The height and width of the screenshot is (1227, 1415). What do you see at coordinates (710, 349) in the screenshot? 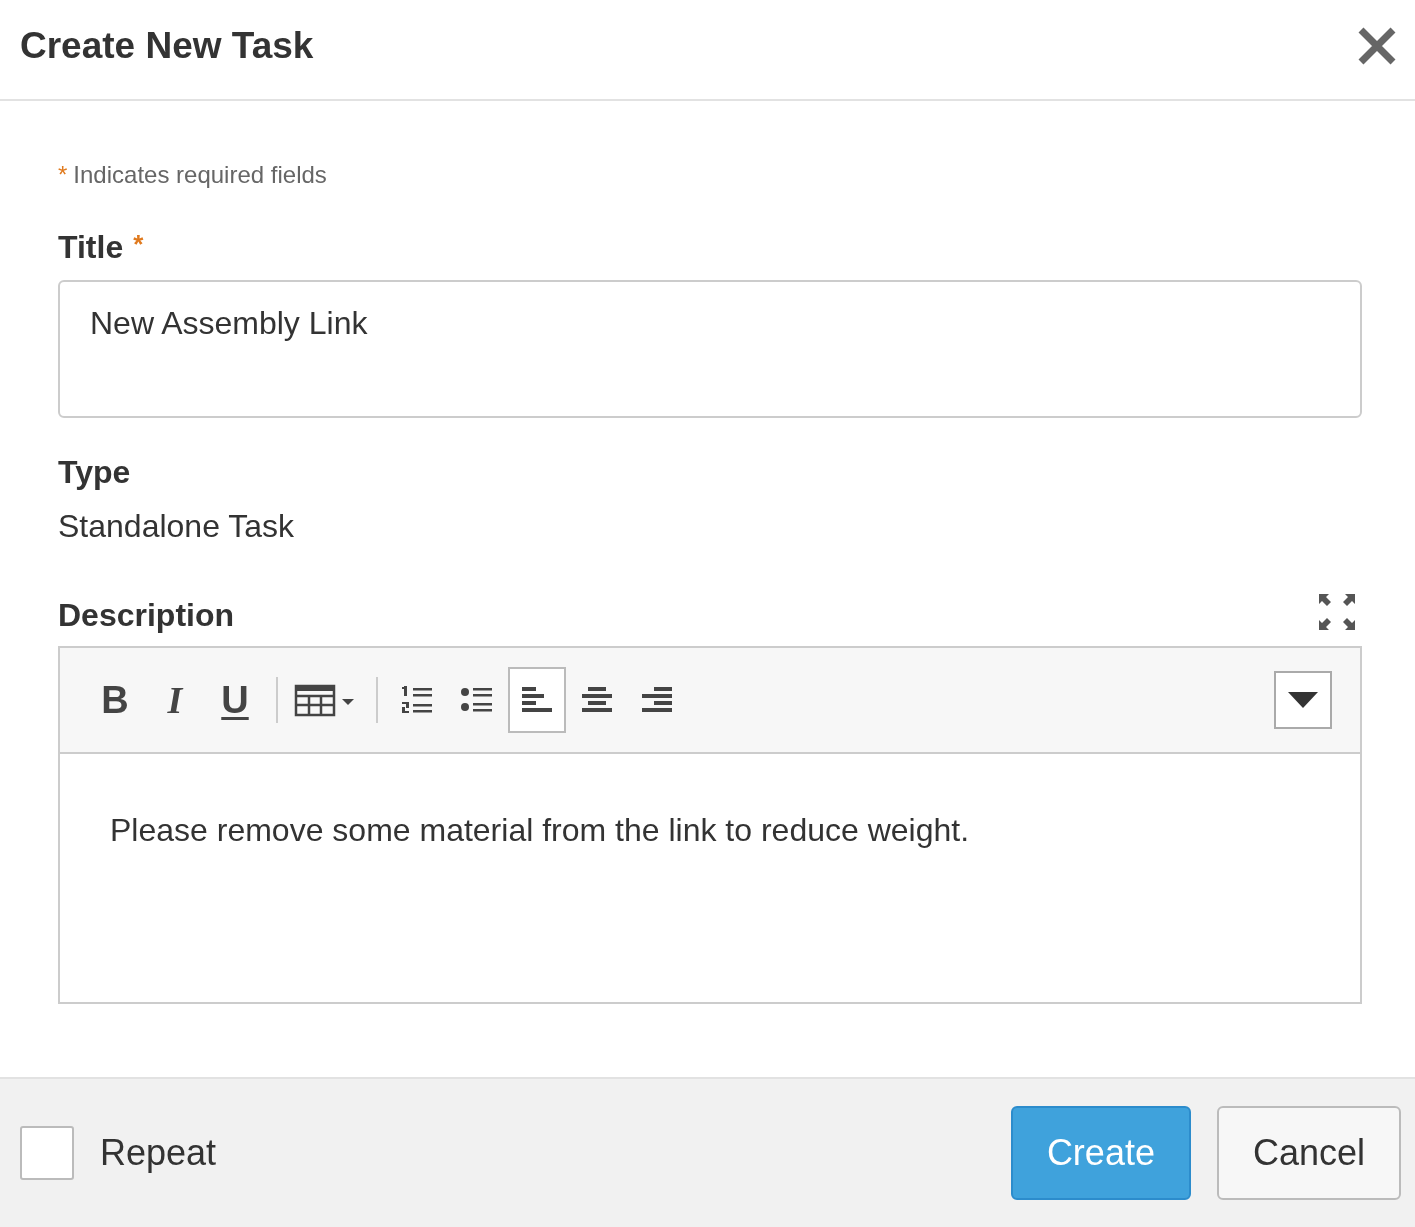
I see `title-input: New Assembly Link` at bounding box center [710, 349].